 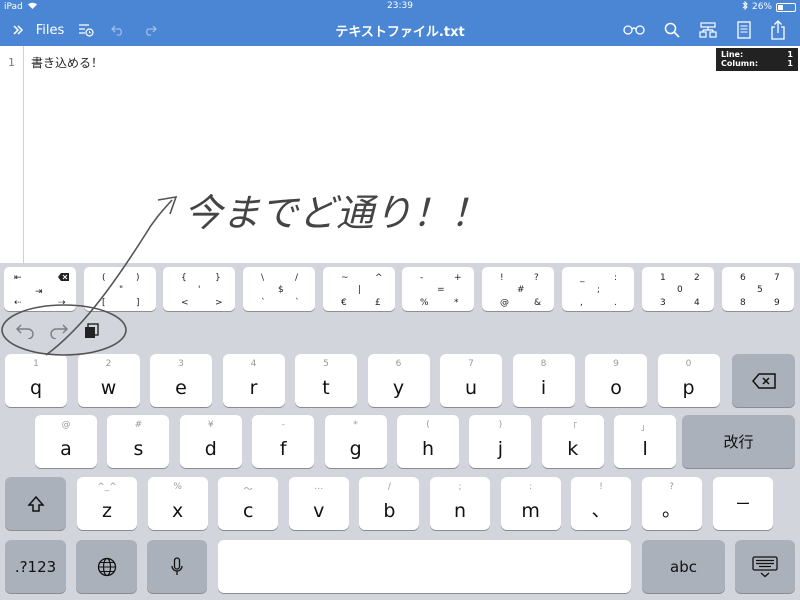 What do you see at coordinates (424, 566) in the screenshot?
I see `space-key` at bounding box center [424, 566].